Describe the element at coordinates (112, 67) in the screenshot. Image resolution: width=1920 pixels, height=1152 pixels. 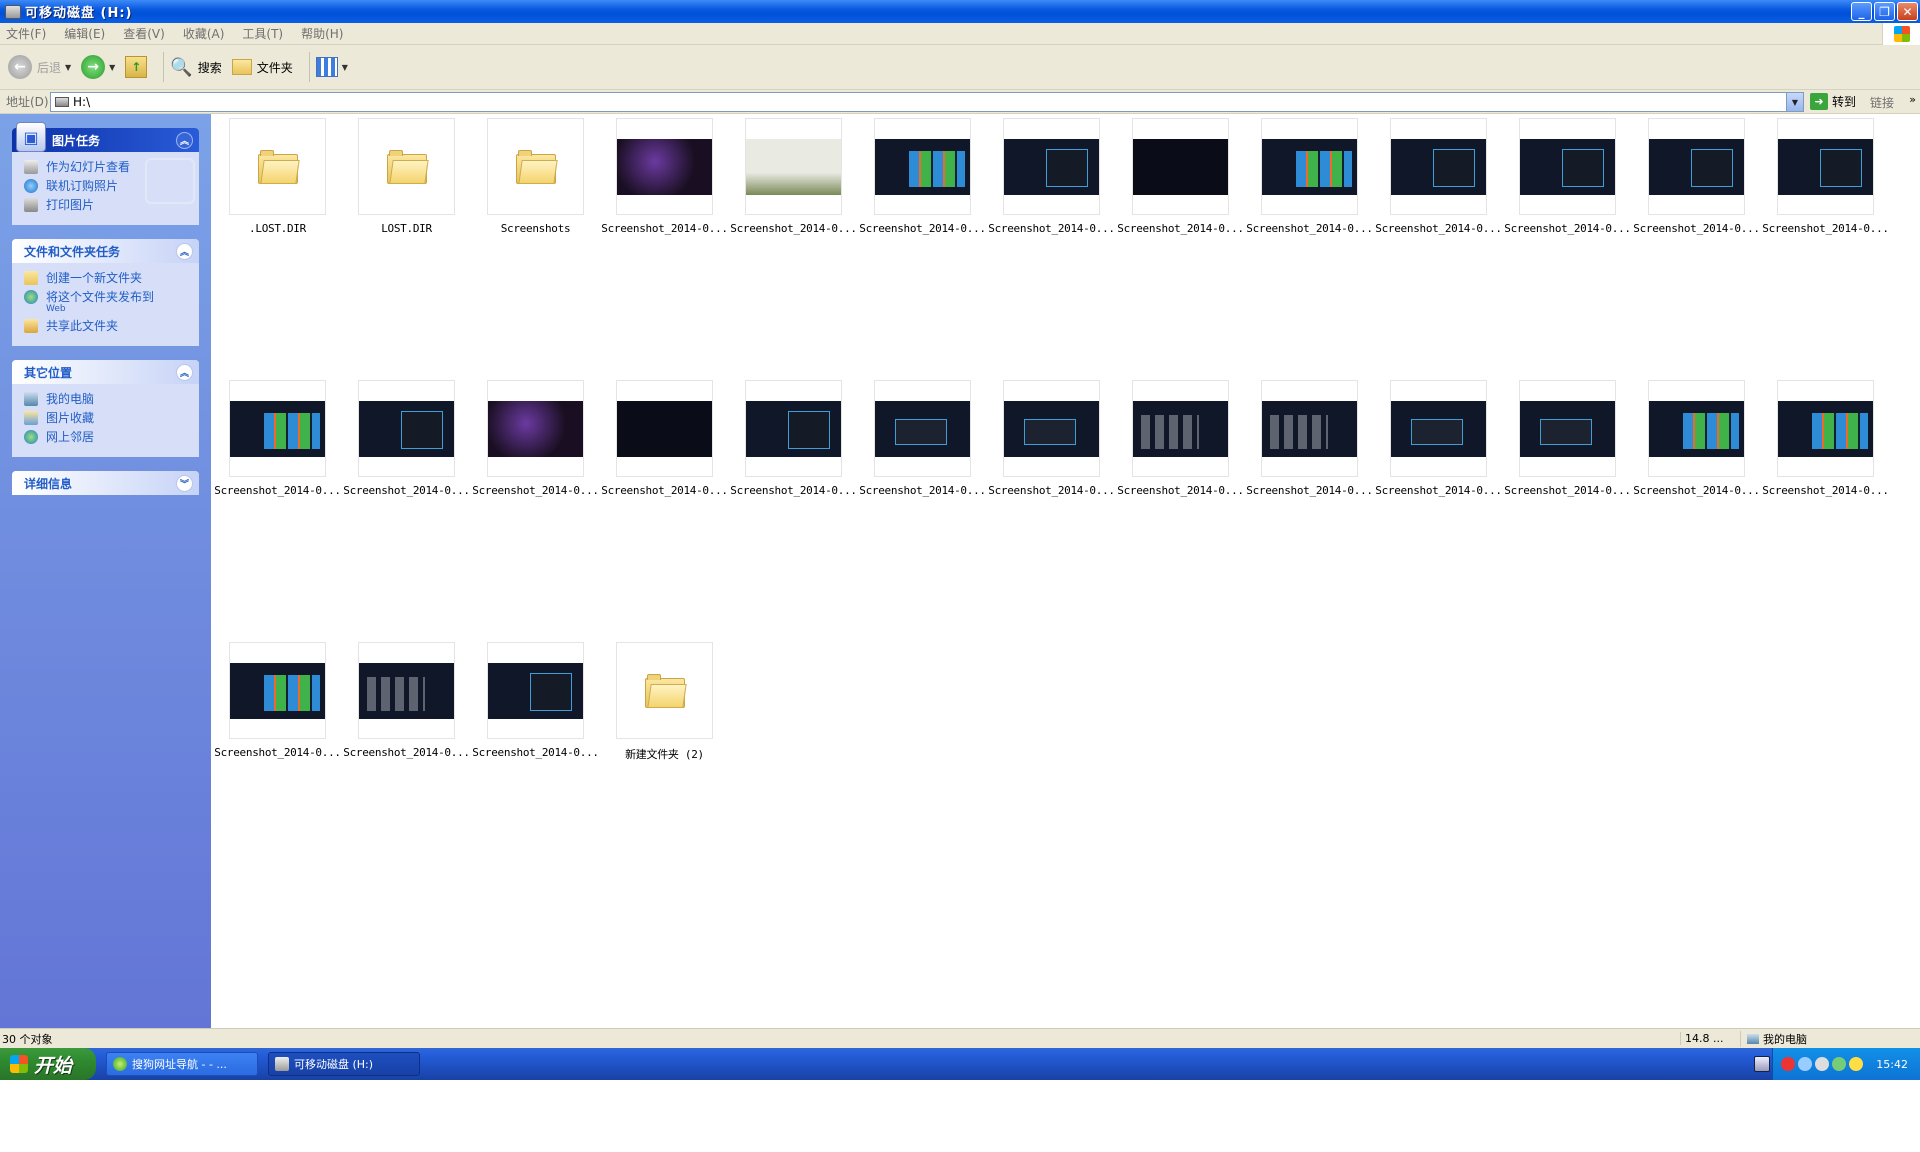
I see `forward-dropdown-icon: ▼` at that location.